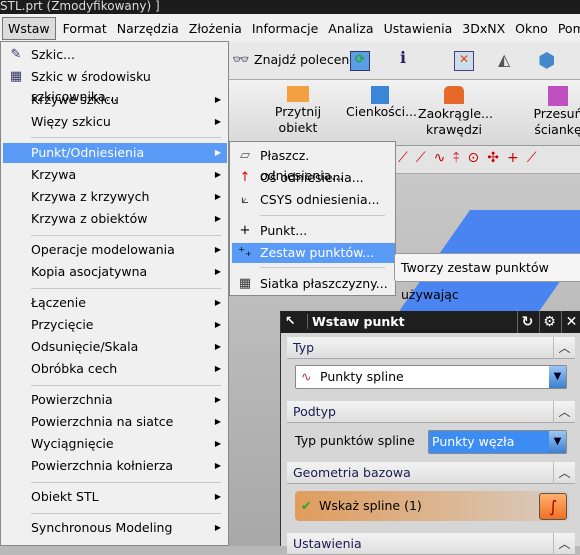 This screenshot has width=580, height=555. What do you see at coordinates (418, 28) in the screenshot?
I see `menu-6: Ustawienia` at bounding box center [418, 28].